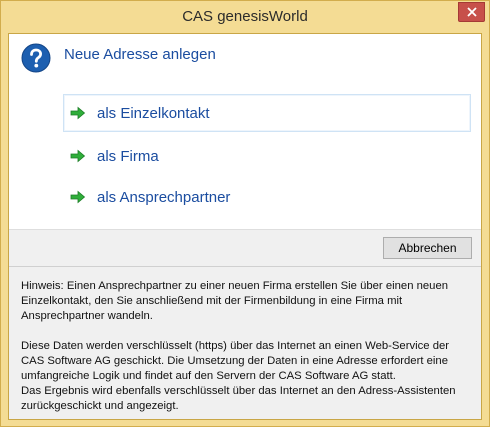 This screenshot has width=490, height=427. Describe the element at coordinates (267, 113) in the screenshot. I see `option-einzelkontakt: als Einzelkontakt` at that location.